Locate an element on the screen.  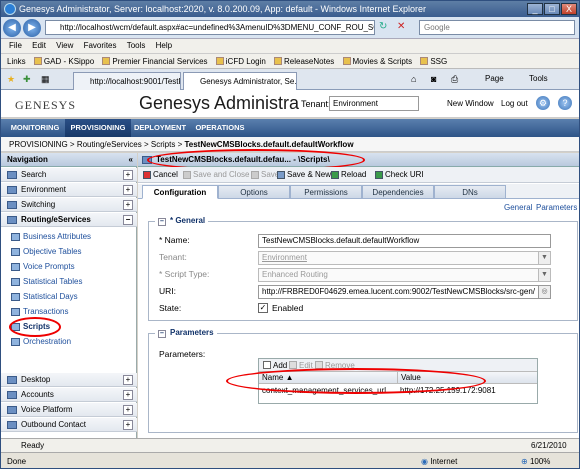
sidebar-item-statistical-tables: Statistical Tables is located at coordinates (69, 282).